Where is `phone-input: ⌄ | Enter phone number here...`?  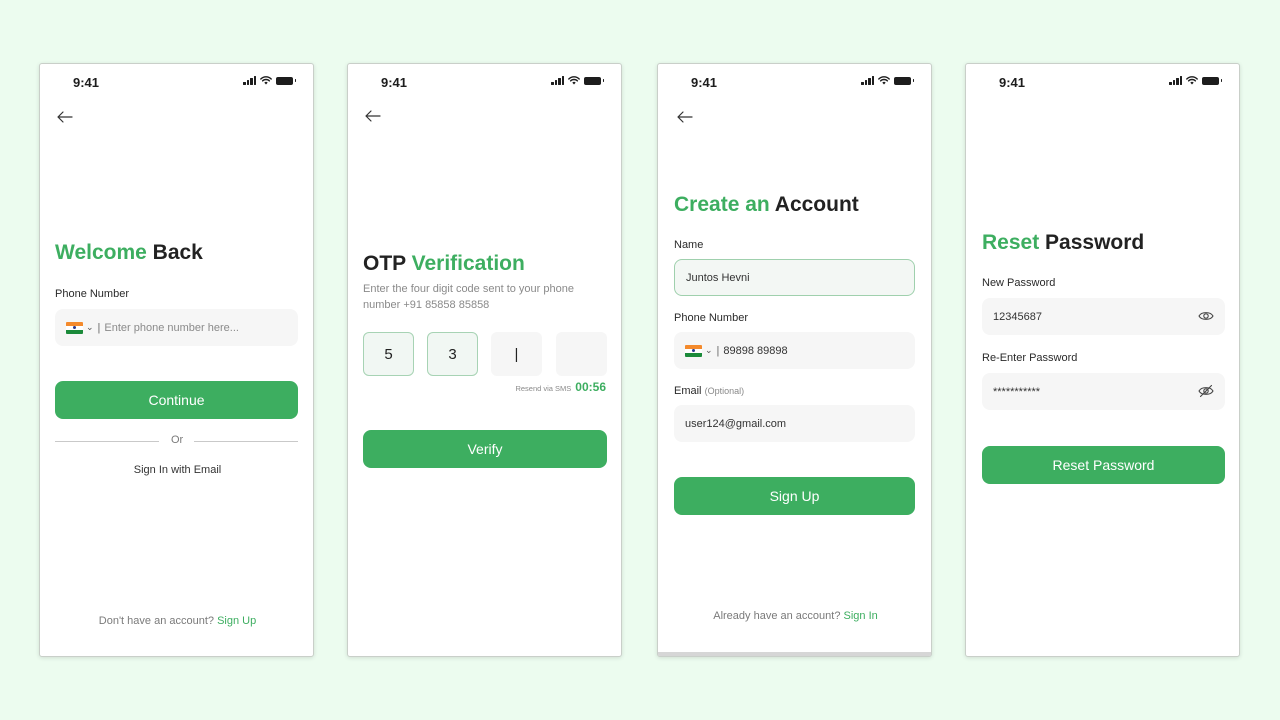 phone-input: ⌄ | Enter phone number here... is located at coordinates (176, 327).